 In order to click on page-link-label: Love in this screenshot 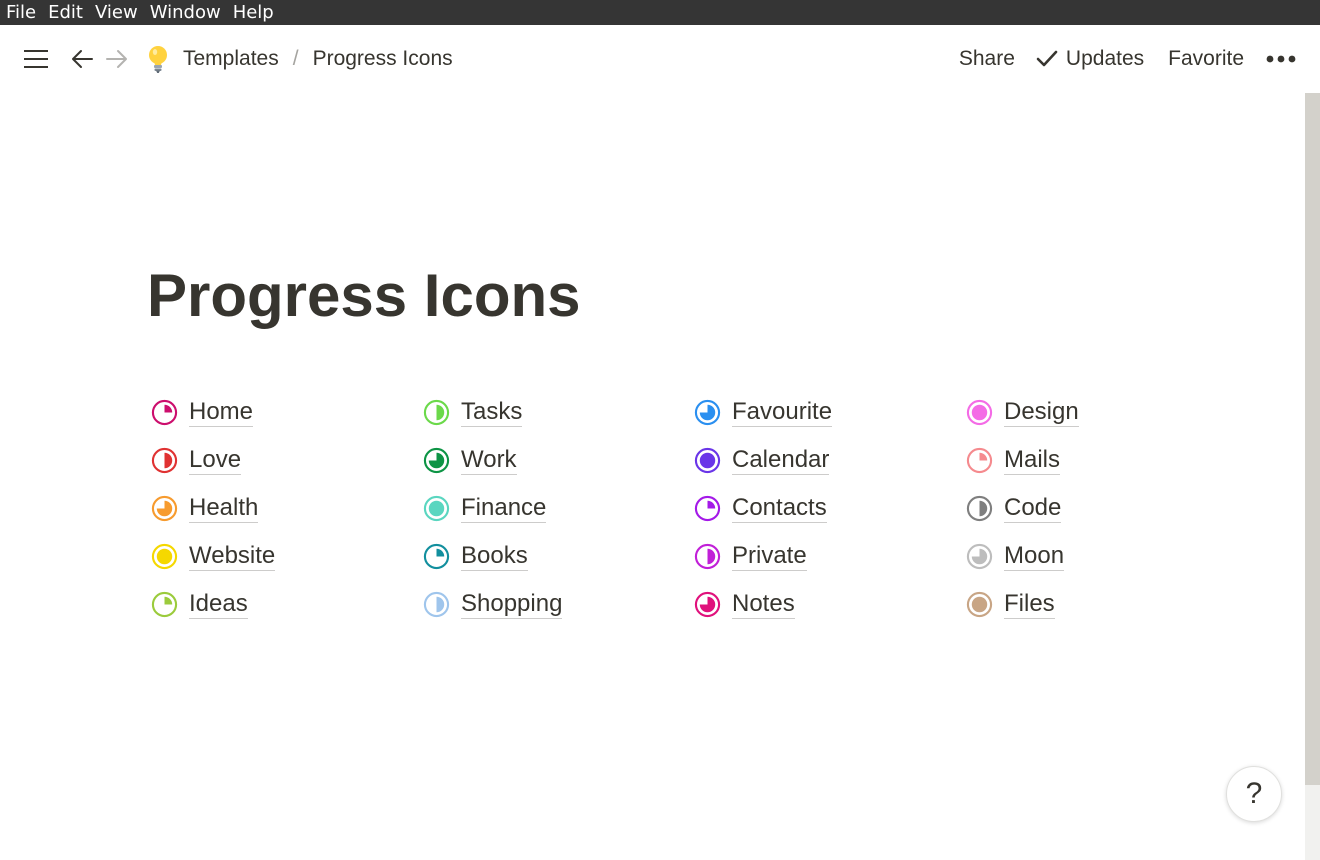, I will do `click(215, 460)`.